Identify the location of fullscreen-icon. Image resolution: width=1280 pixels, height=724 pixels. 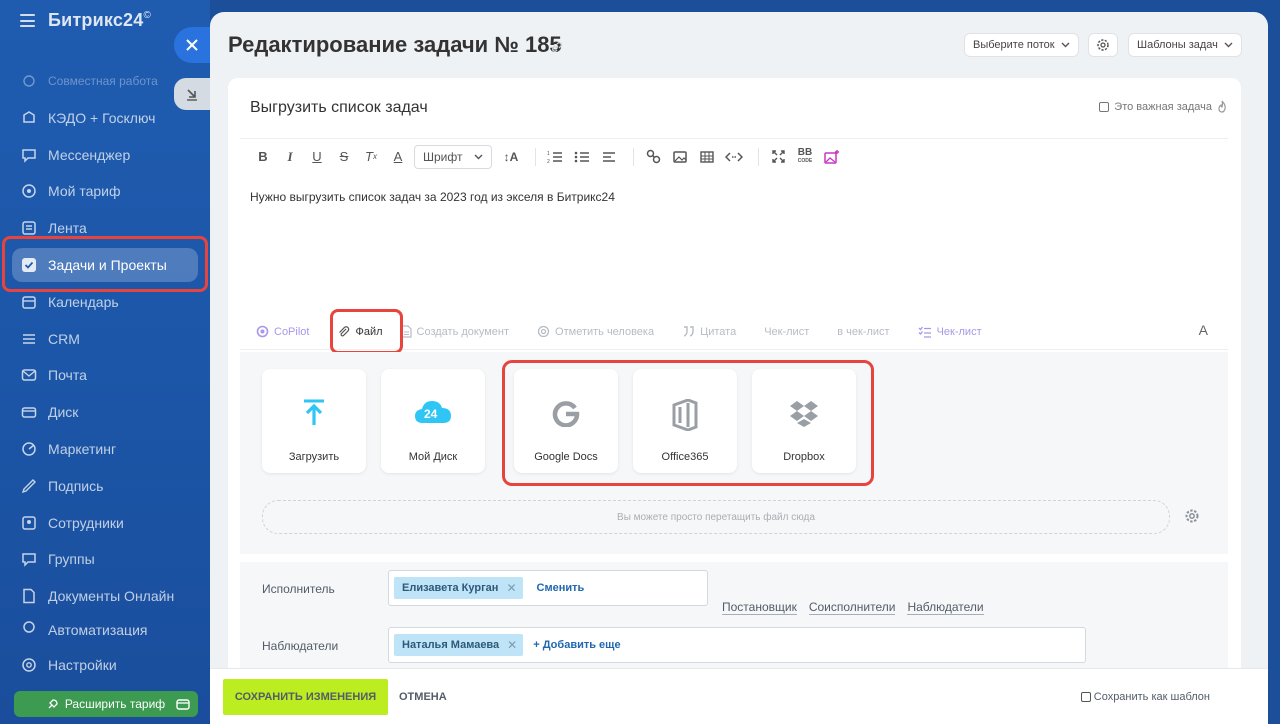
(778, 157).